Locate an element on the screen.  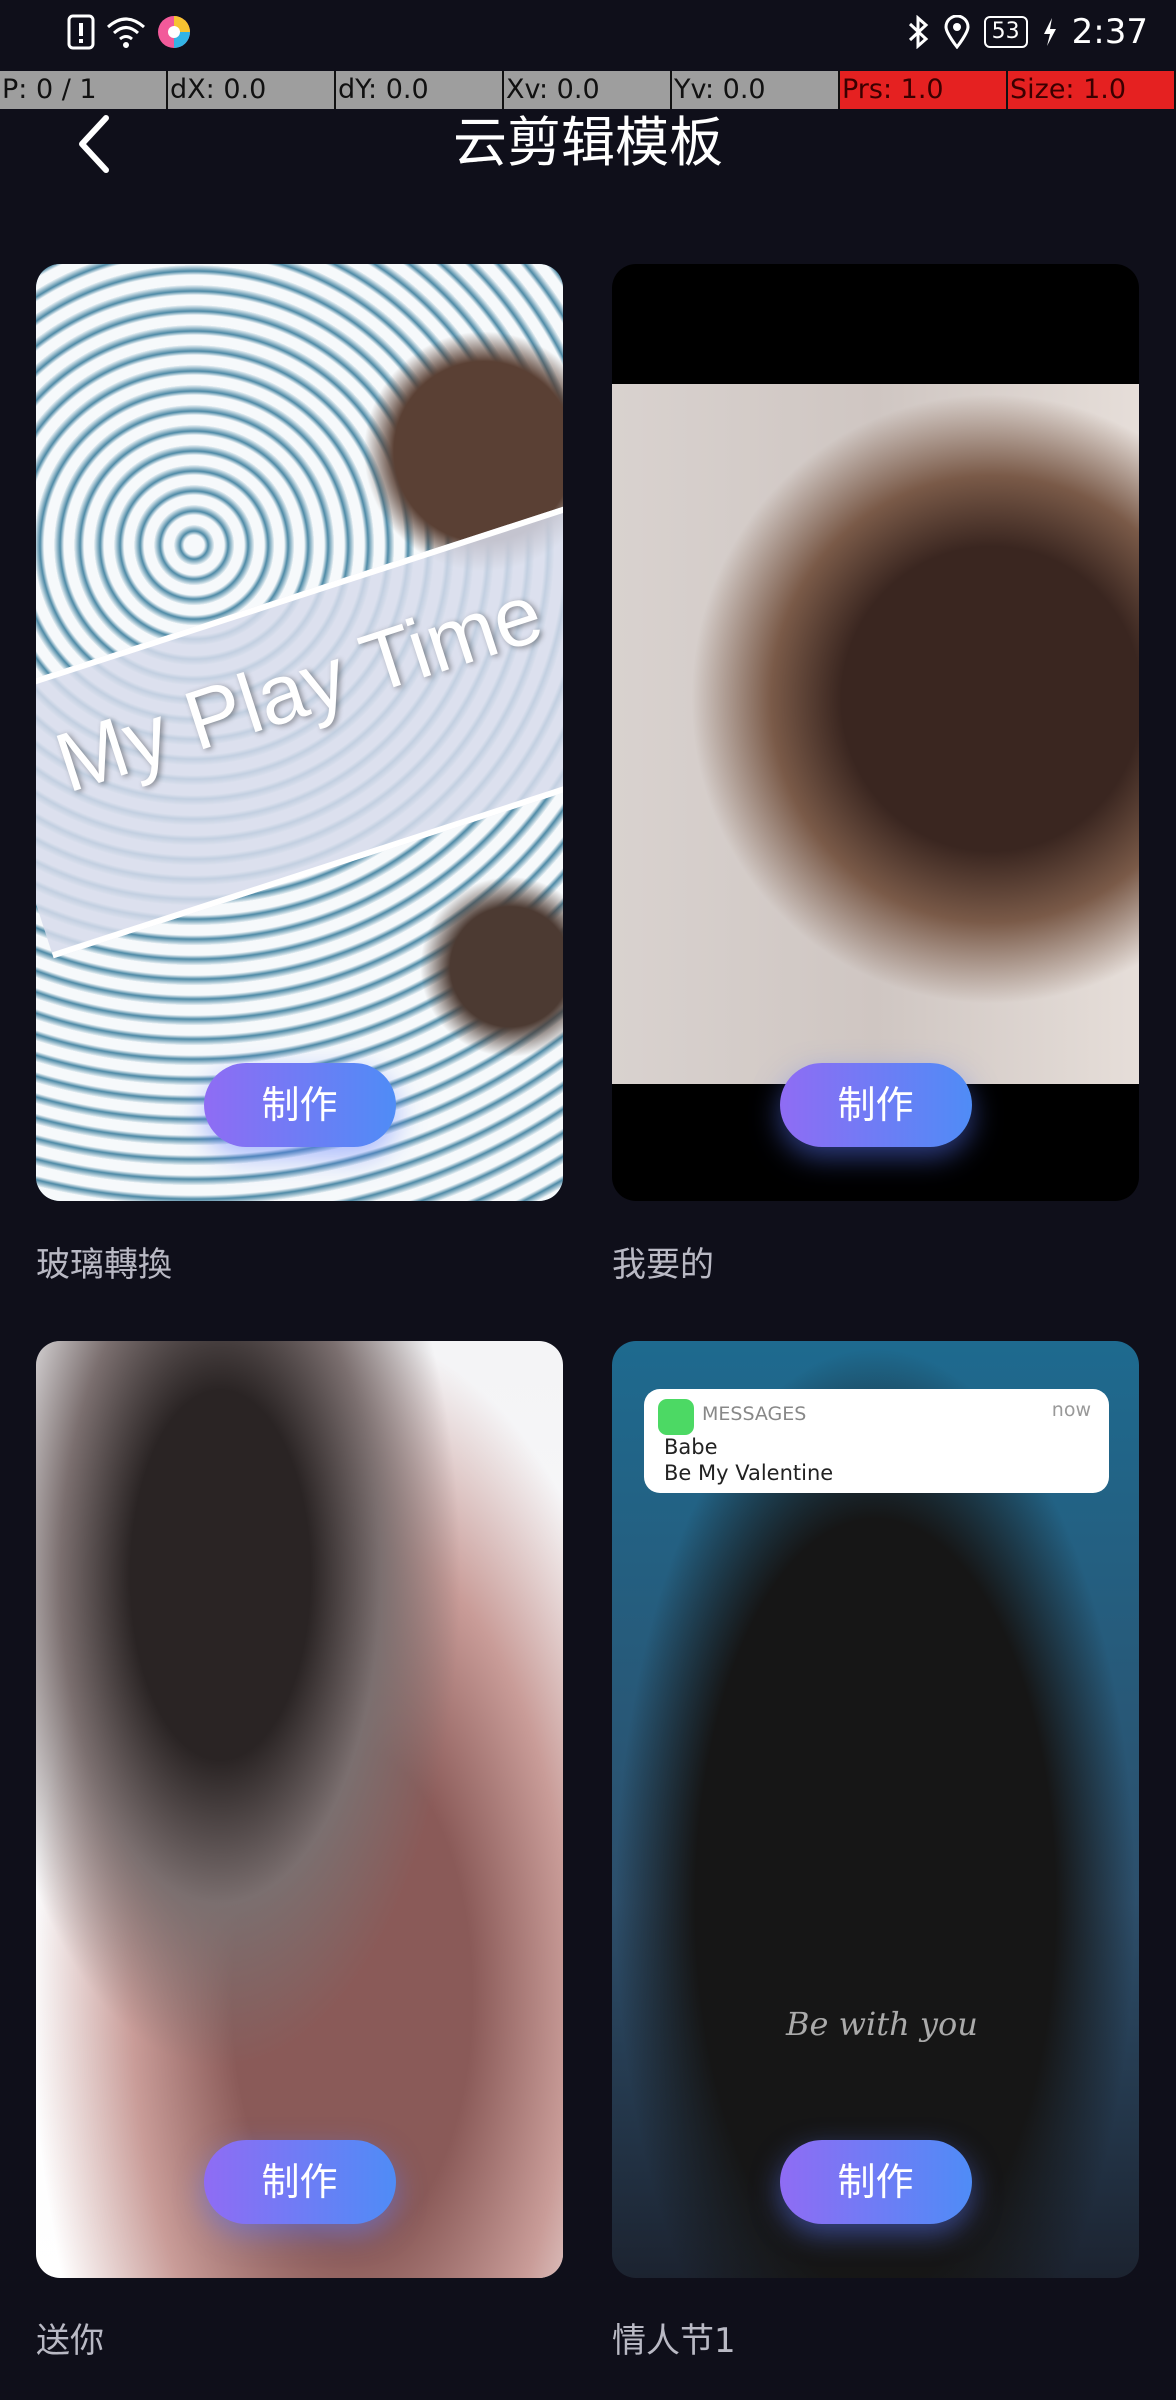
charging-icon is located at coordinates (1049, 32).